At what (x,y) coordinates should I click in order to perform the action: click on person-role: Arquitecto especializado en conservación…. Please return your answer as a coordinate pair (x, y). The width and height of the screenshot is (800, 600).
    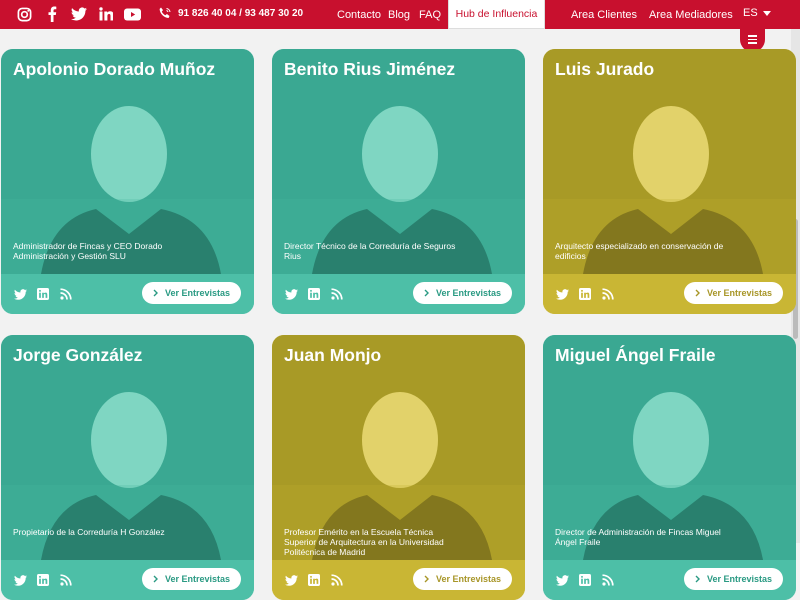
    Looking at the image, I should click on (639, 251).